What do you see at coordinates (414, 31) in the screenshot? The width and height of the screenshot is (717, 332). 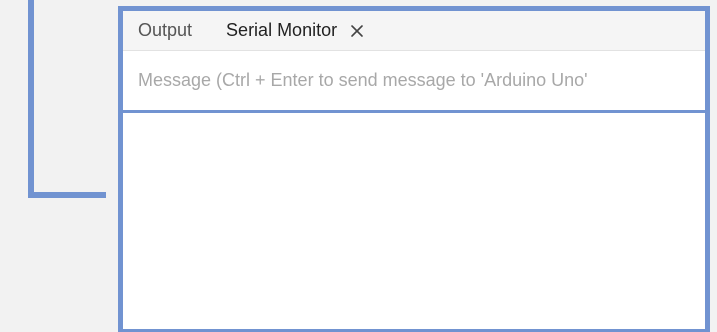 I see `panel-tab-bar: Output Serial Monitor` at bounding box center [414, 31].